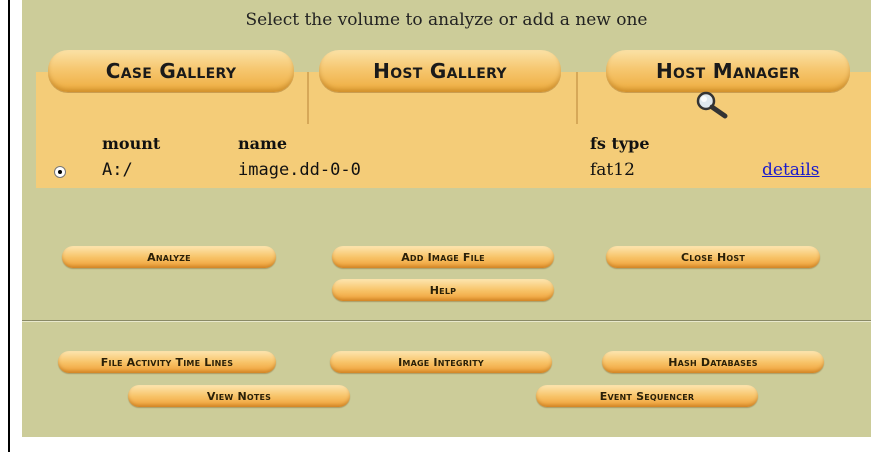 Image resolution: width=871 pixels, height=452 pixels. Describe the element at coordinates (441, 362) in the screenshot. I see `image-integrity-button: Image Integrity` at that location.